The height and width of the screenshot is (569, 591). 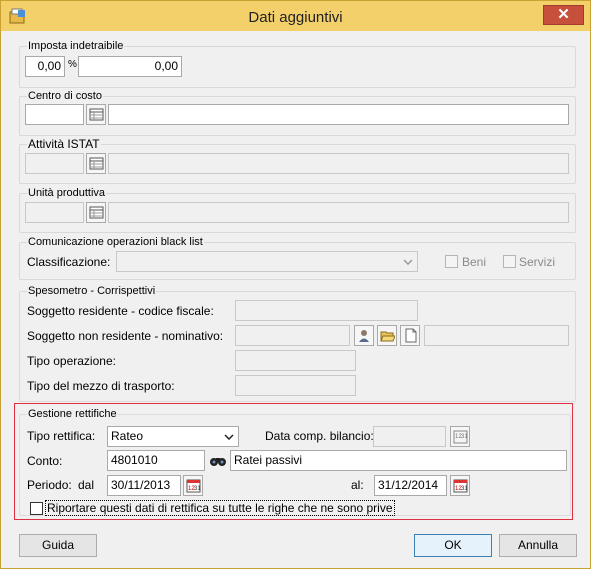 What do you see at coordinates (86, 485) in the screenshot?
I see `dal-label: dal` at bounding box center [86, 485].